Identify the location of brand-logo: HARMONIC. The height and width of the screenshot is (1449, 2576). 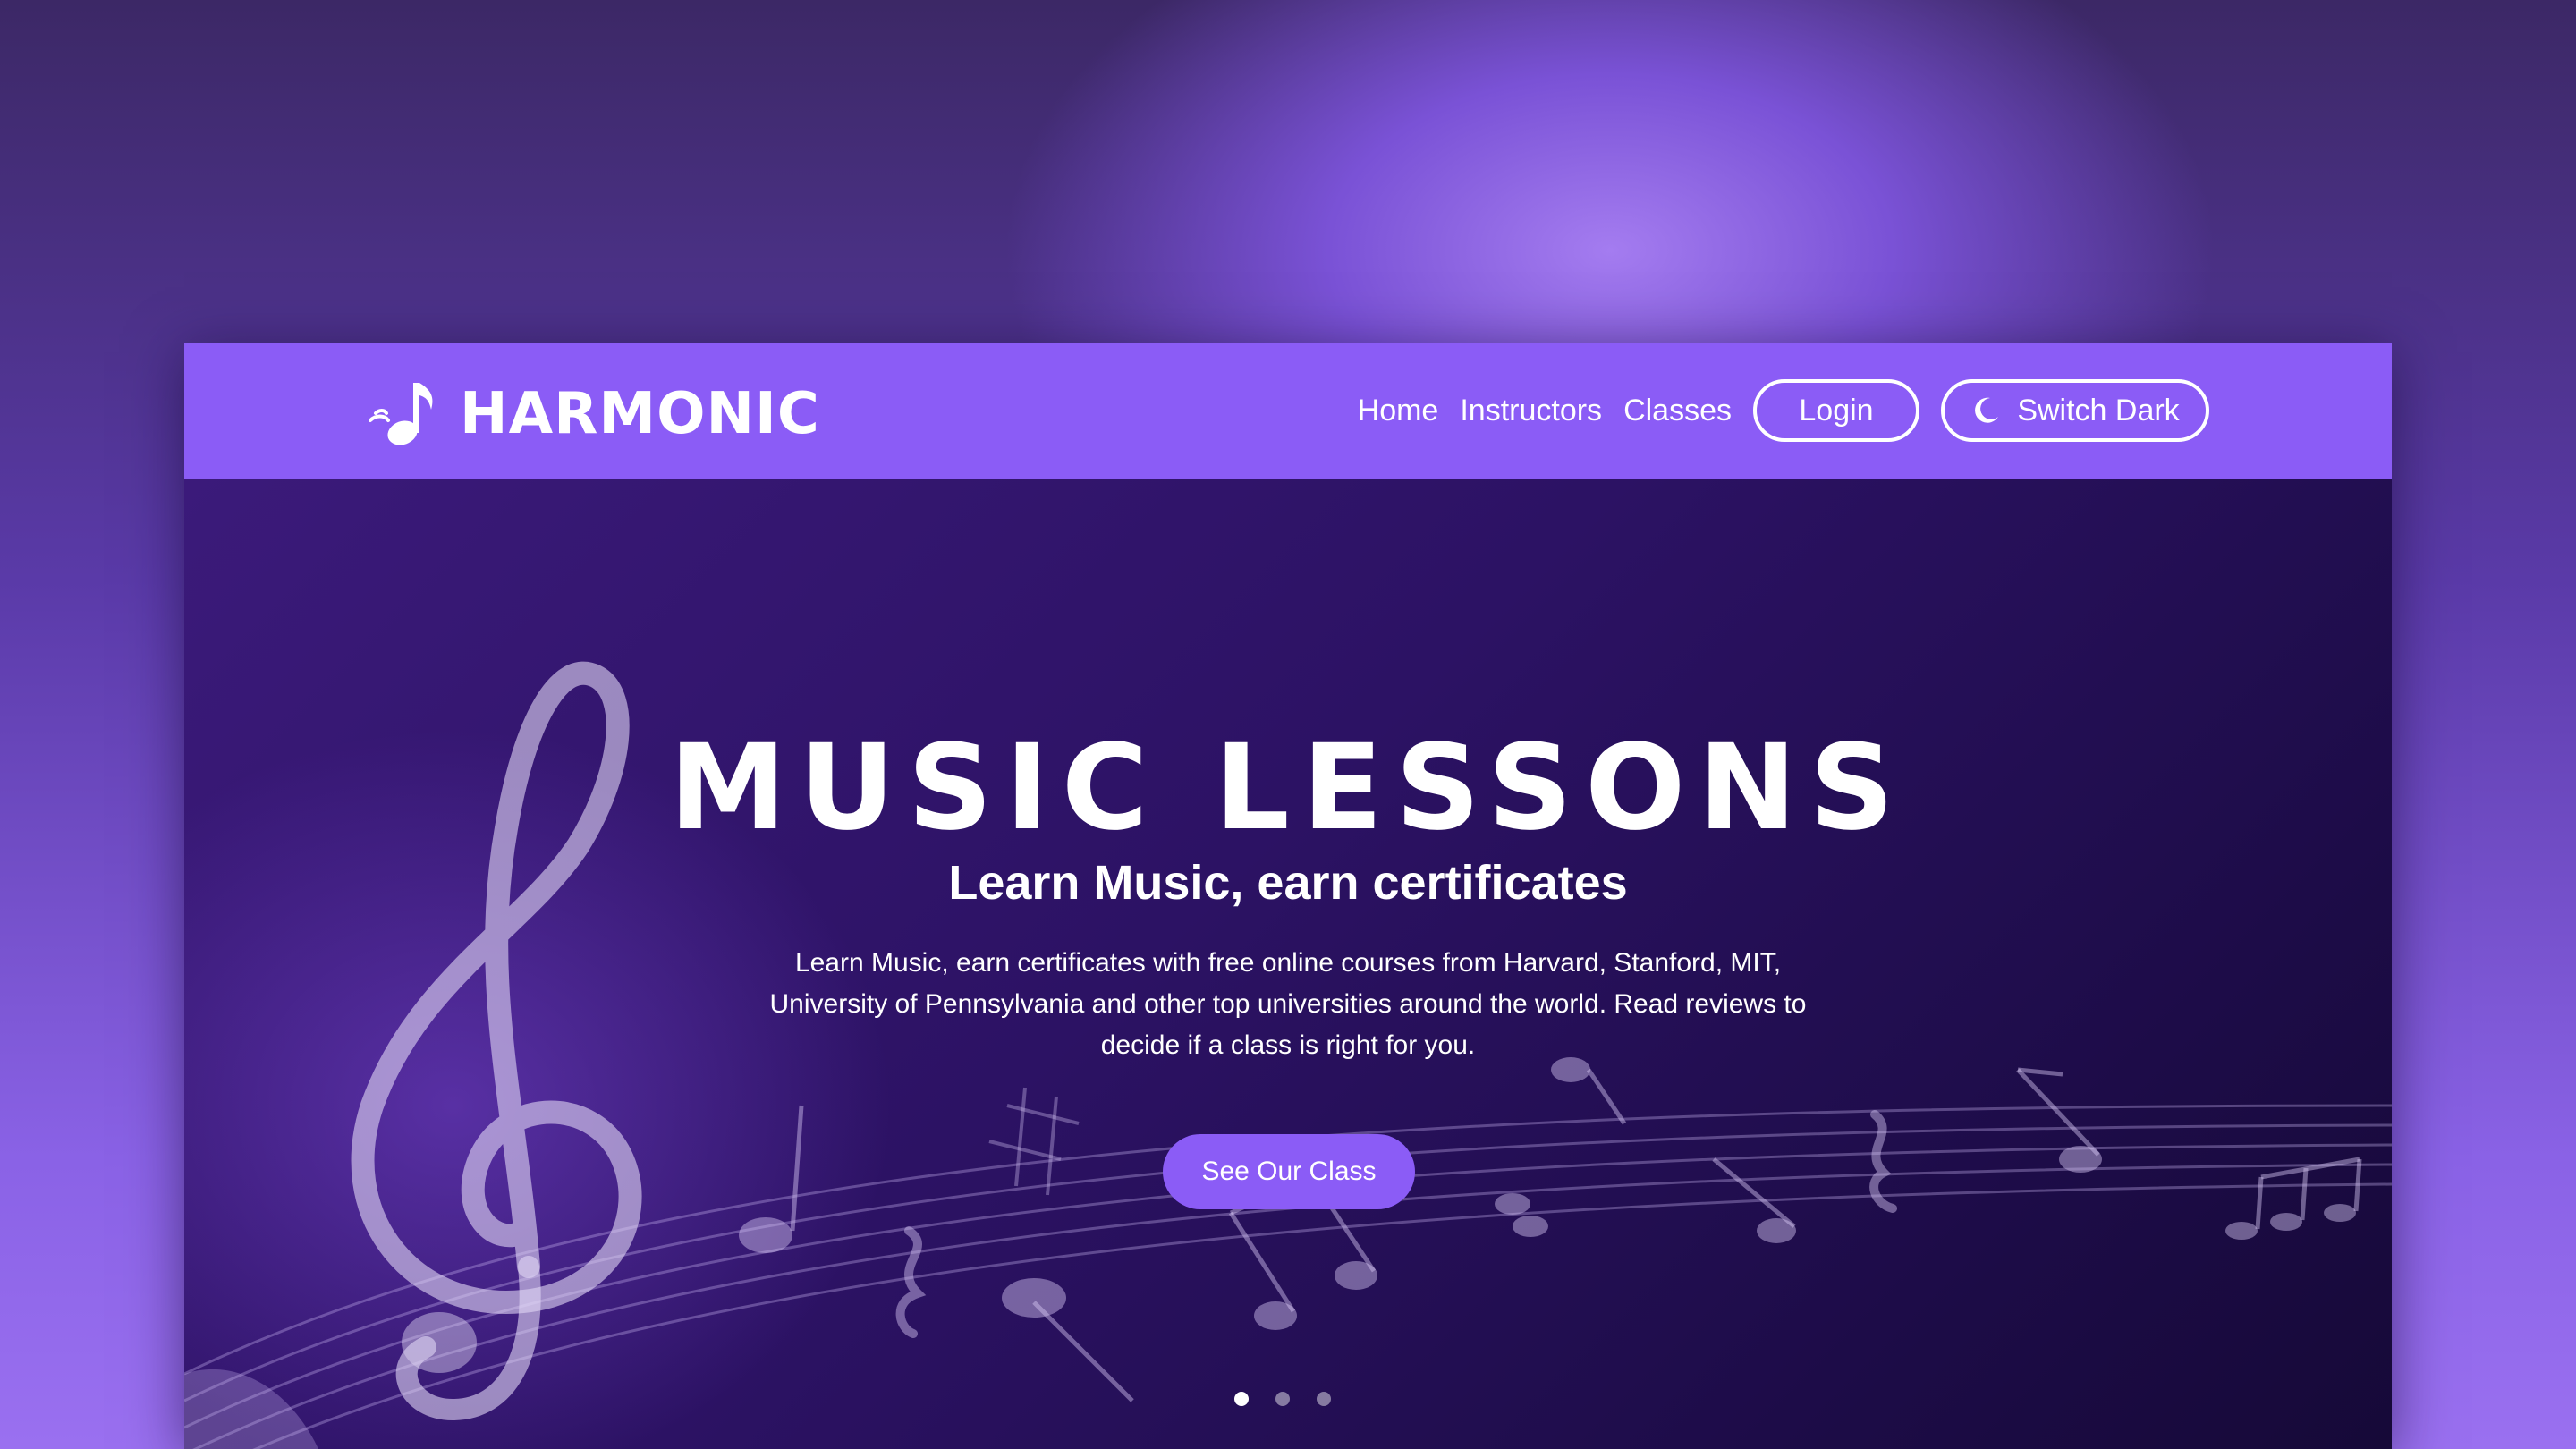
(594, 414).